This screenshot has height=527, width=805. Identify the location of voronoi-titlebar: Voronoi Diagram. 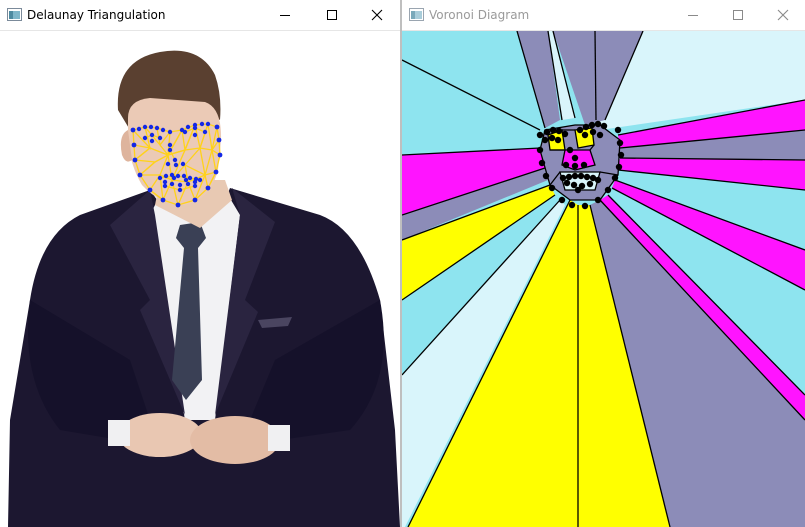
(603, 15).